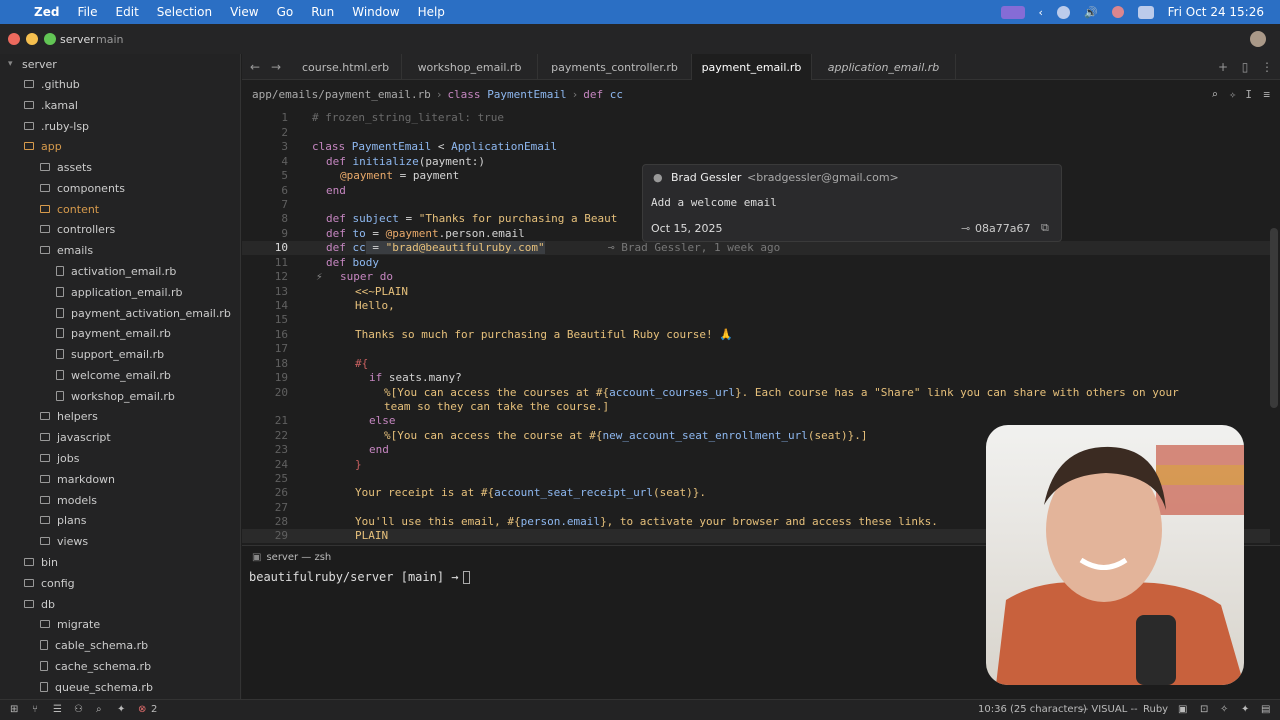 This screenshot has height=720, width=1280. Describe the element at coordinates (64, 541) in the screenshot. I see `tree-item-views: views` at that location.